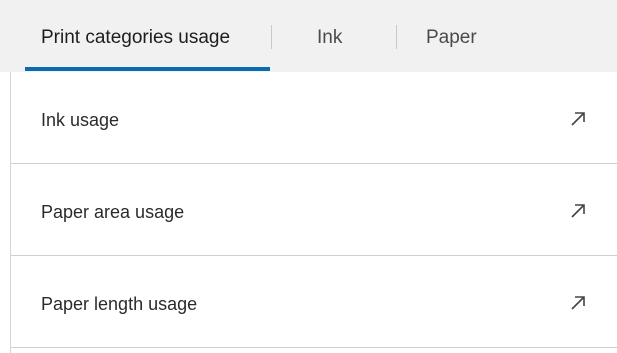 The image size is (617, 353). What do you see at coordinates (147, 69) in the screenshot?
I see `active-tab-indicator` at bounding box center [147, 69].